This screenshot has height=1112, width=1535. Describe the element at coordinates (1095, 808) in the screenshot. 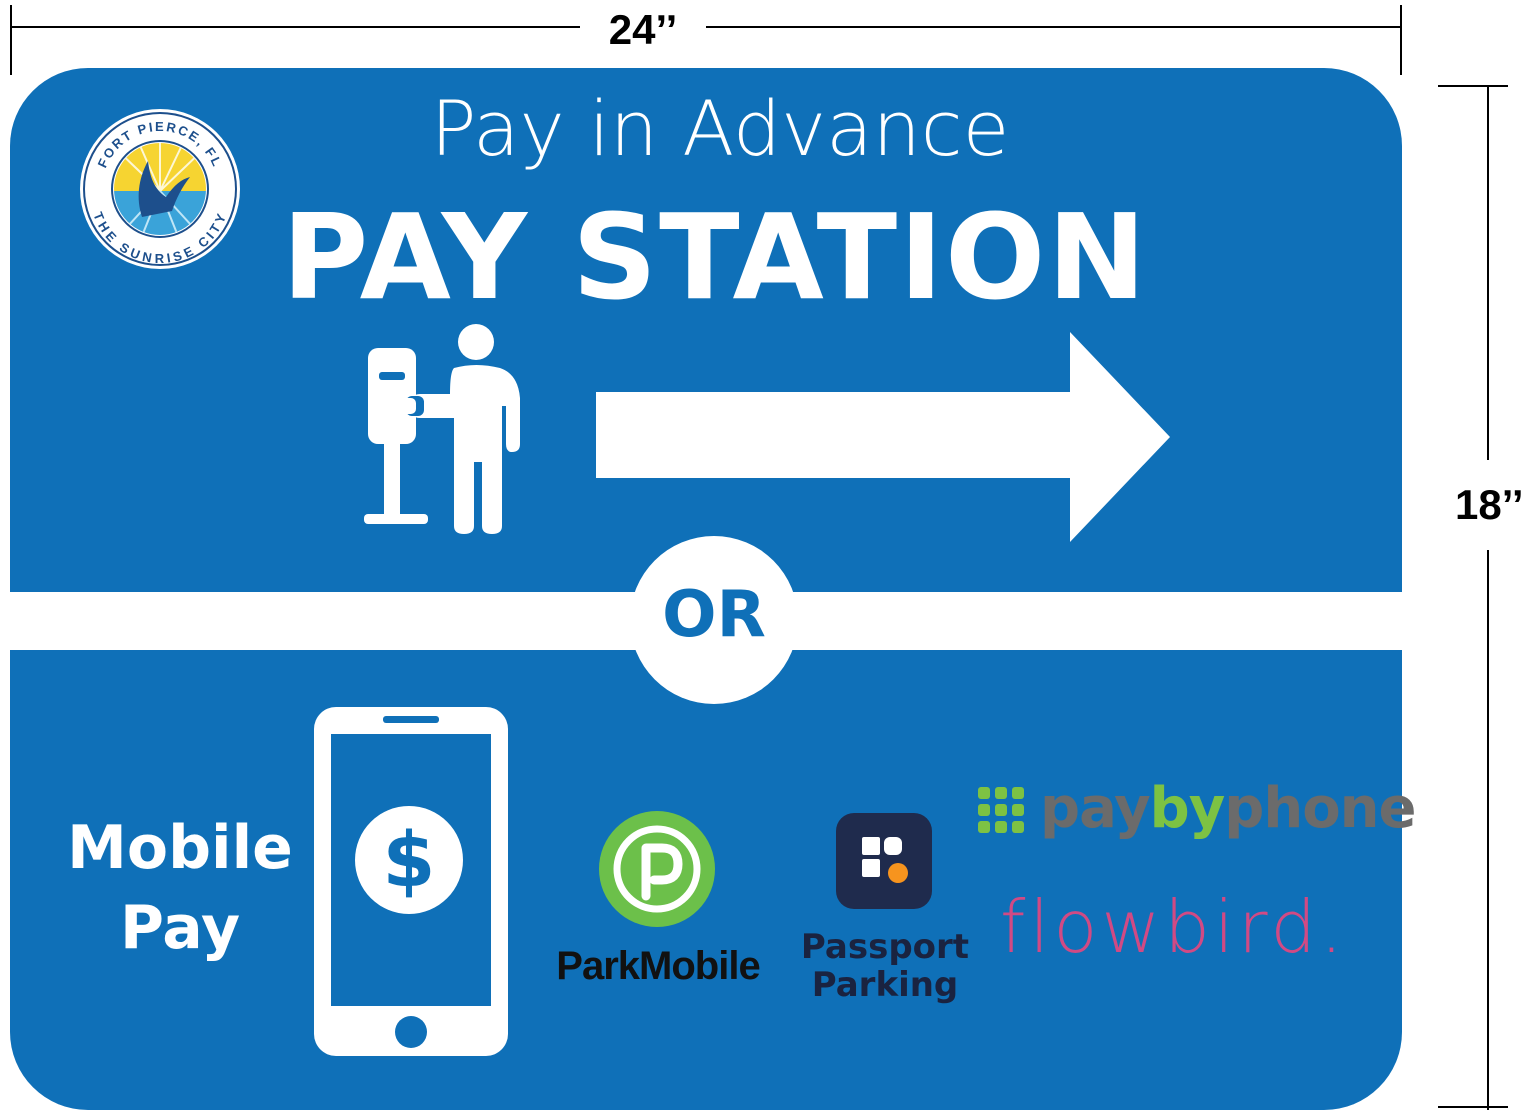

I see `paybyphone-pay: pay` at that location.